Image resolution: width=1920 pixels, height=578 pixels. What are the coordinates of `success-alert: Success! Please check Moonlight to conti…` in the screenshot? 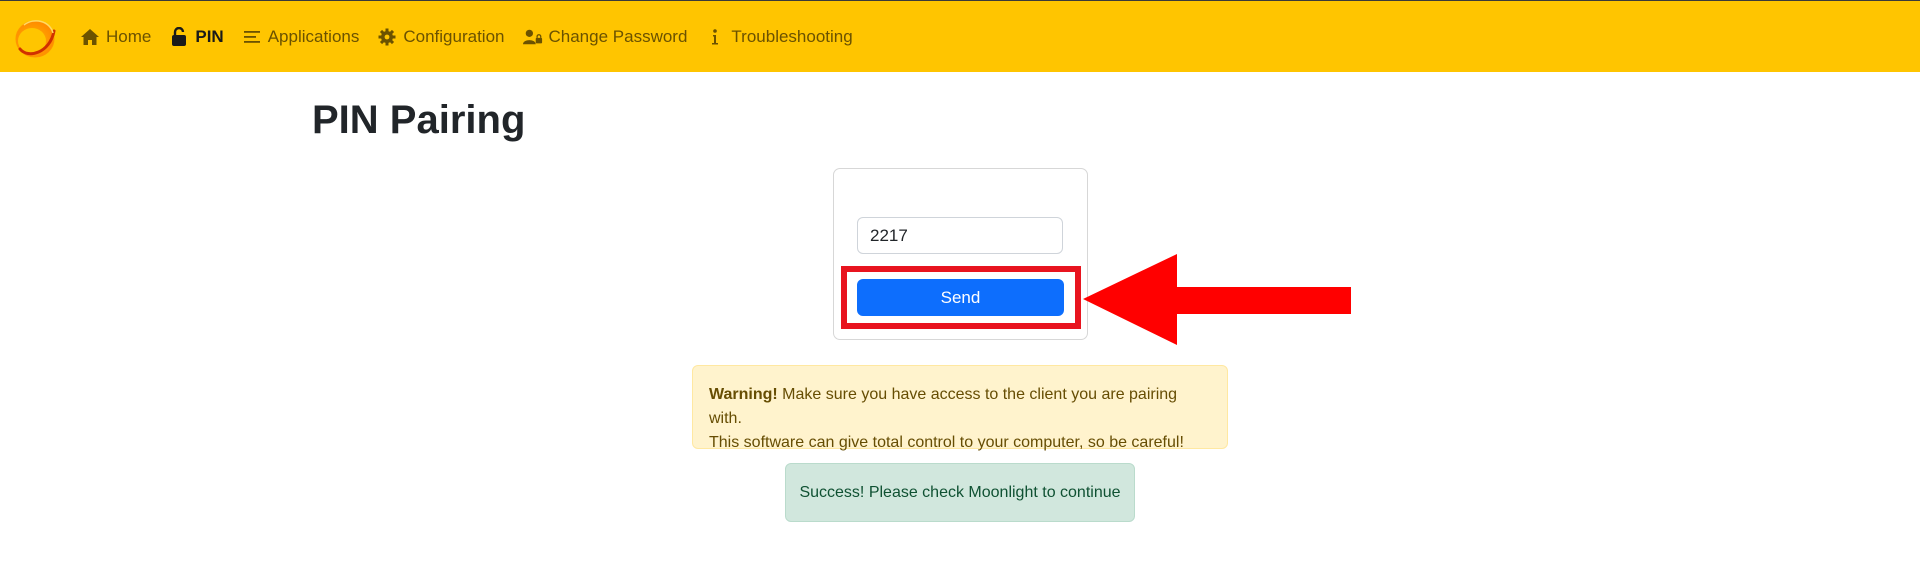 It's located at (960, 492).